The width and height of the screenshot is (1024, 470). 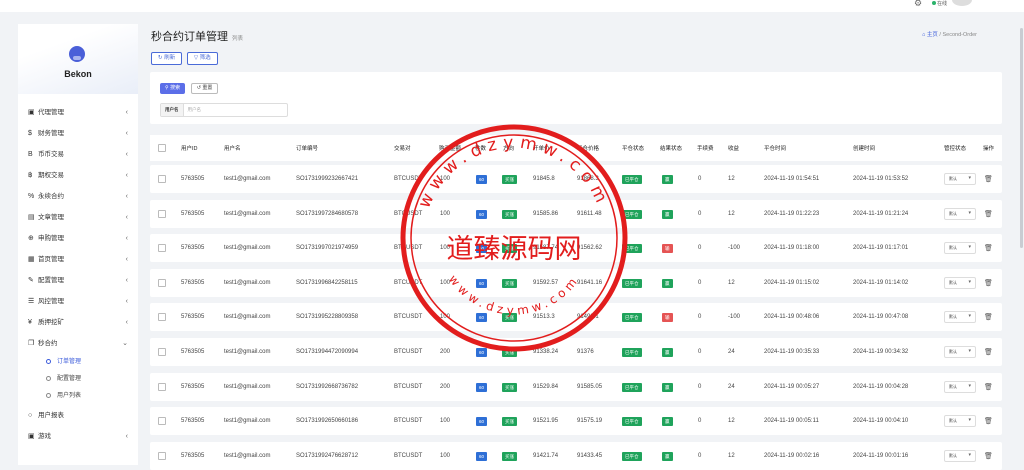 What do you see at coordinates (546, 421) in the screenshot?
I see `cell-open-price: 91521.95` at bounding box center [546, 421].